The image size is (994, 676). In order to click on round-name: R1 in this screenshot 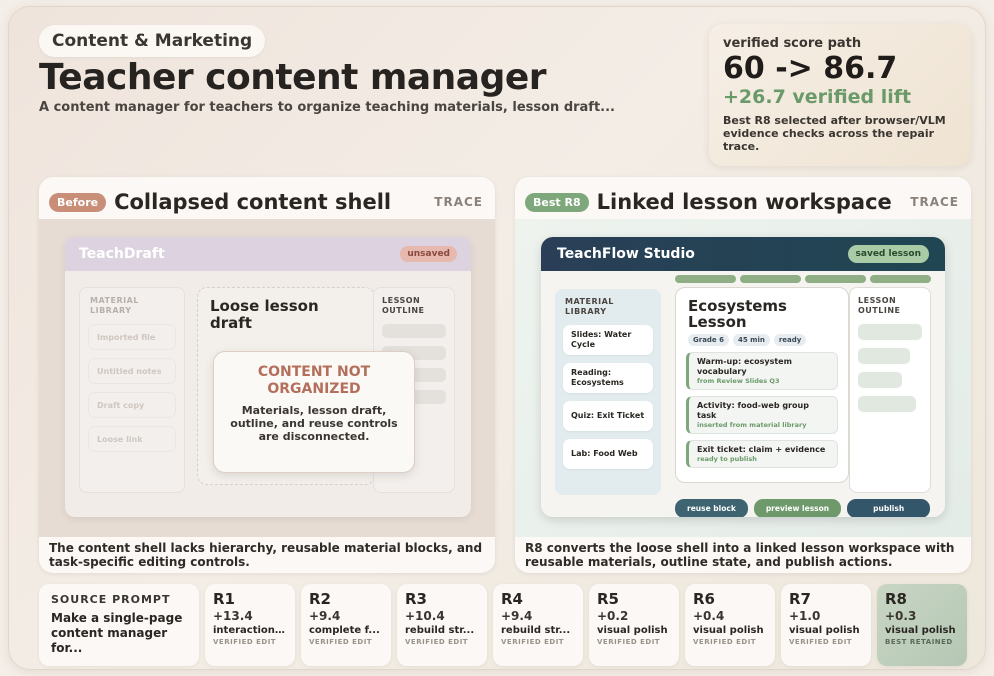, I will do `click(224, 599)`.